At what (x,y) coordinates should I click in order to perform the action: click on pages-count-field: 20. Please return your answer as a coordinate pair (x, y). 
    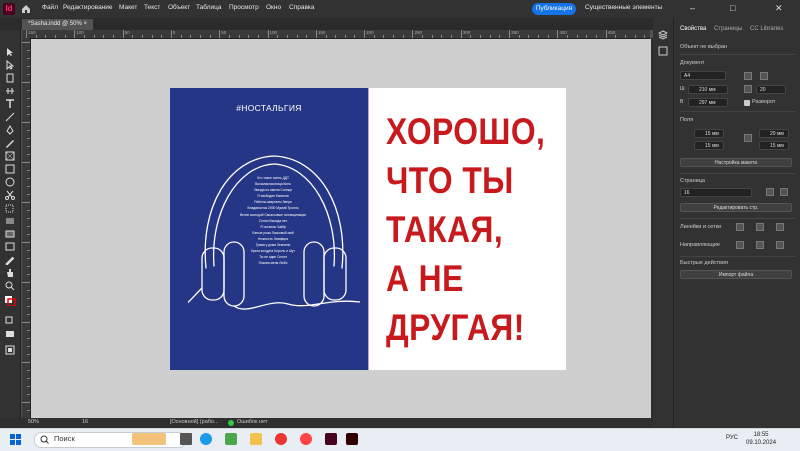
    Looking at the image, I should click on (771, 89).